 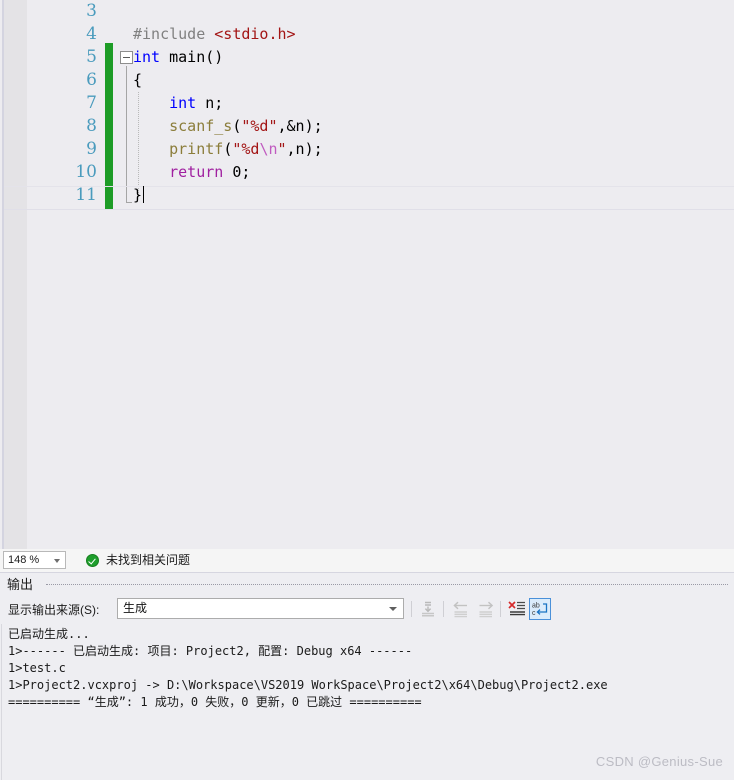 I want to click on token-string-format-end: ", so click(x=282, y=149).